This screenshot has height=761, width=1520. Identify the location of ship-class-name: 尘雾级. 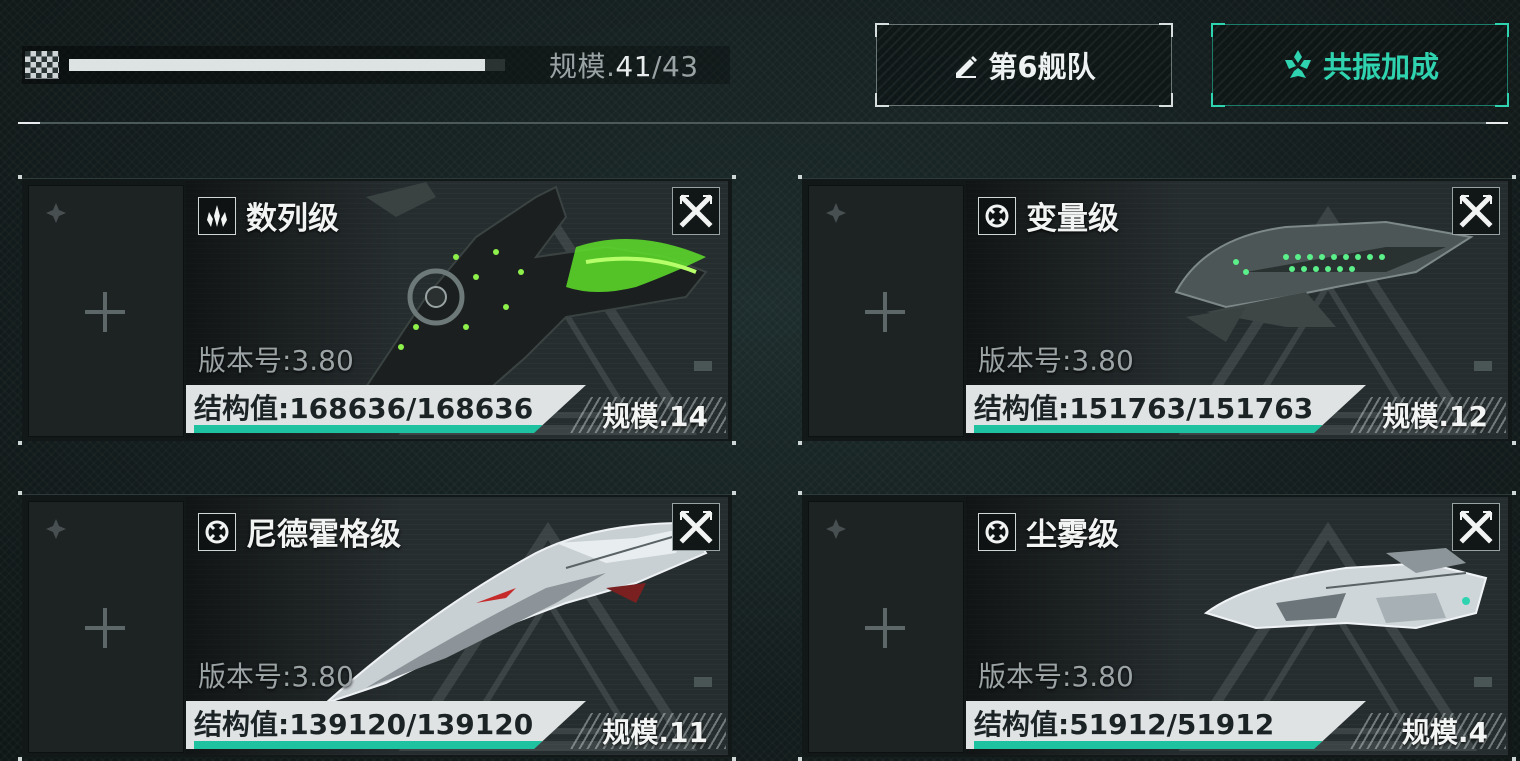
(1072, 535).